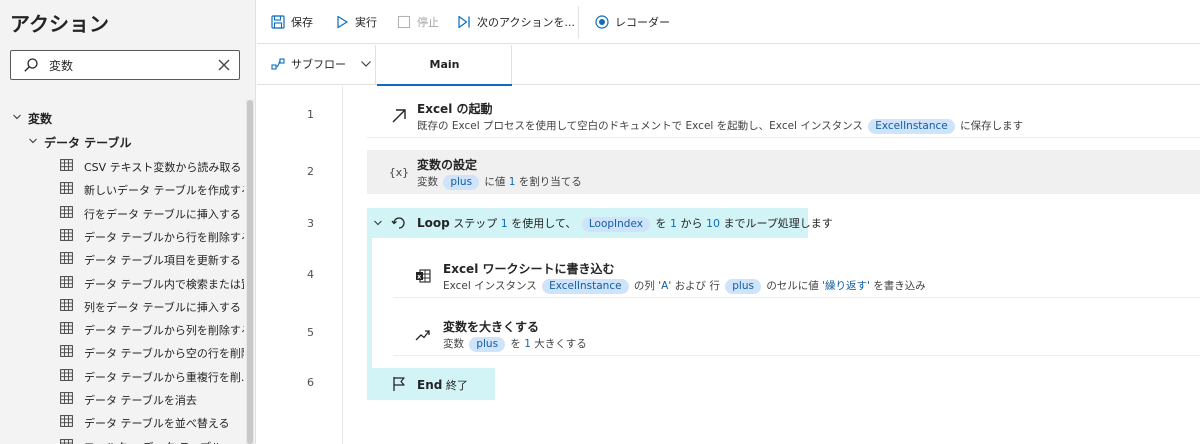  Describe the element at coordinates (123, 329) in the screenshot. I see `action-list-item: データ テーブルから列を削除する` at that location.